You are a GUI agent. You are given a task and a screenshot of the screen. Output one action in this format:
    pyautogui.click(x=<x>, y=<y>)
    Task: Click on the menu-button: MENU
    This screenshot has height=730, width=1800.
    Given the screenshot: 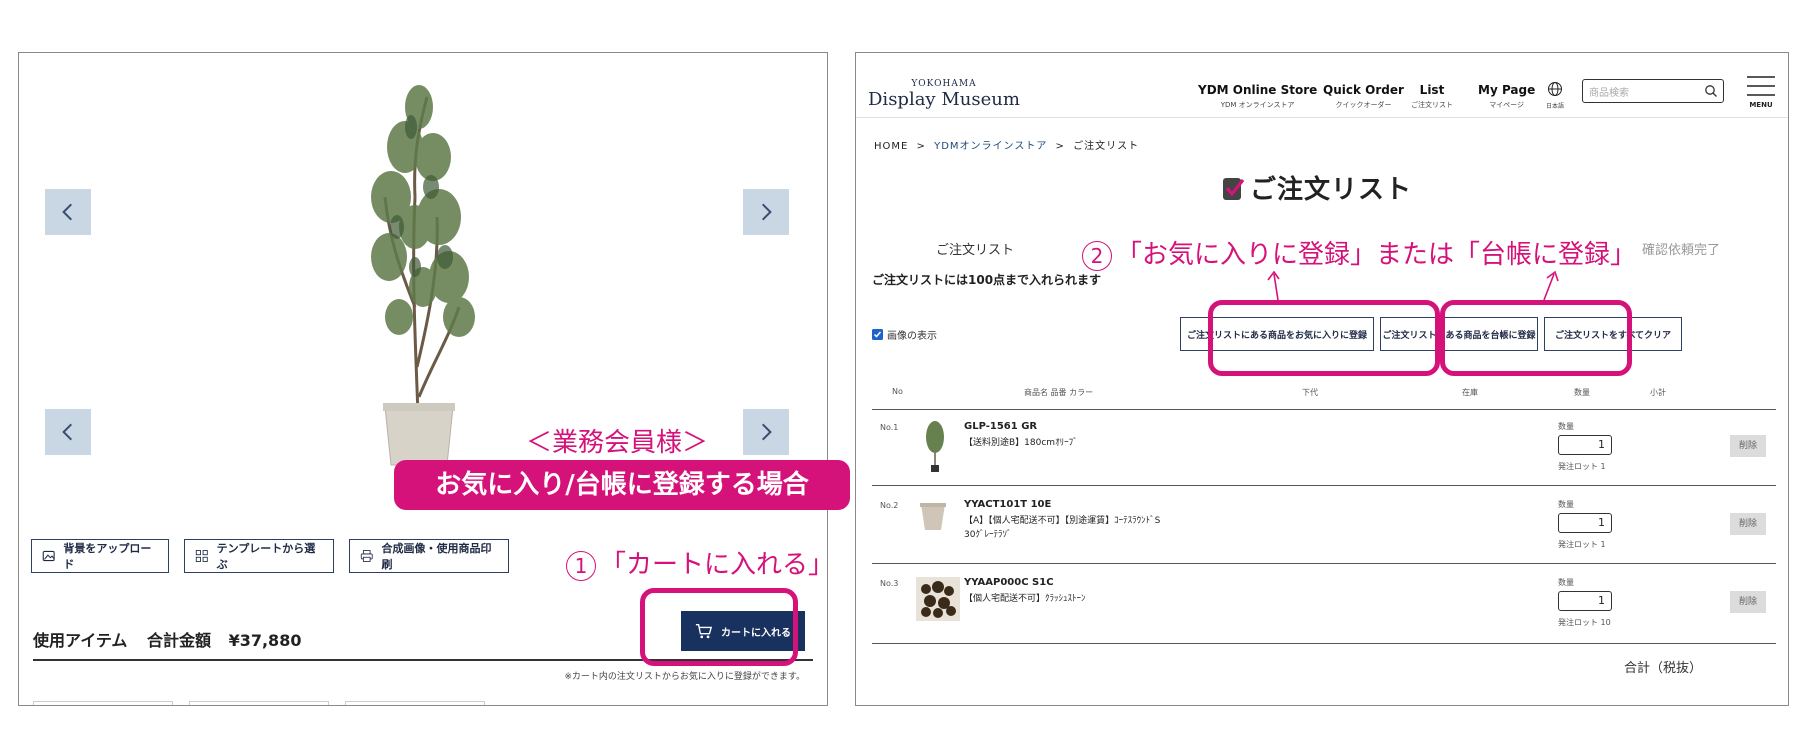 What is the action you would take?
    pyautogui.click(x=1761, y=92)
    